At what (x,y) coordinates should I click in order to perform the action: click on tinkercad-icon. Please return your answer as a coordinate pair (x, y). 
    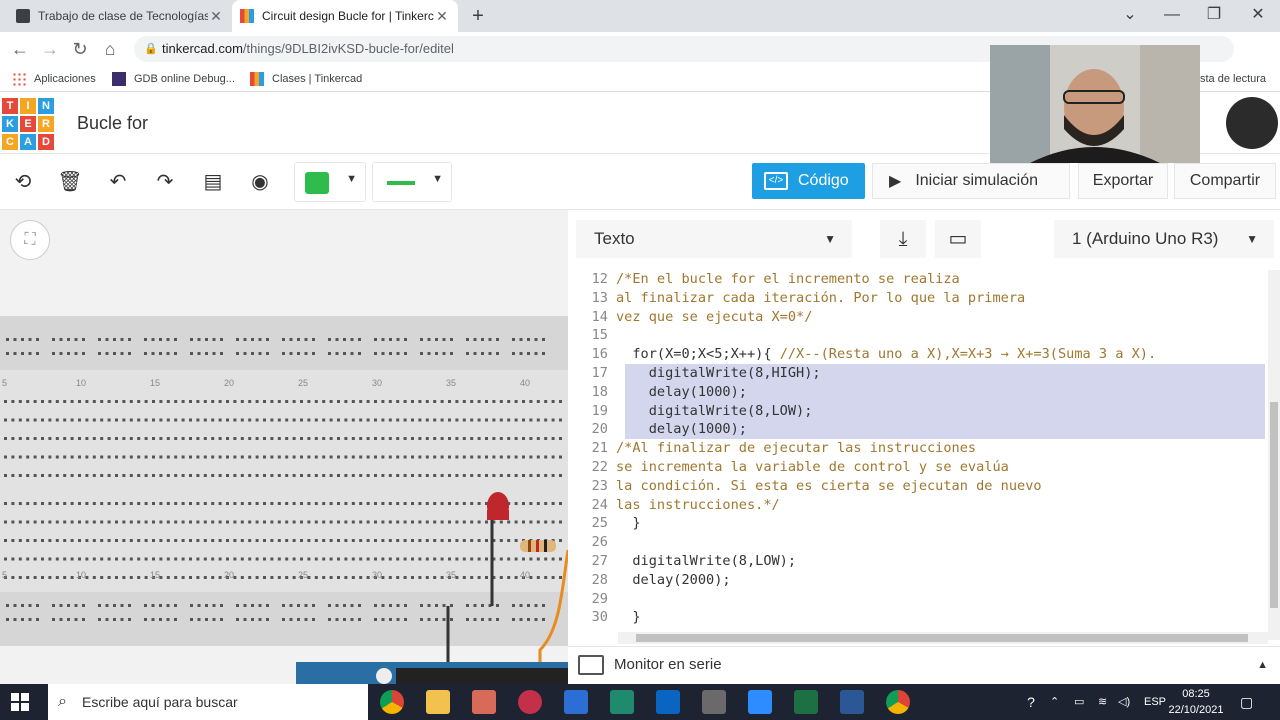
    Looking at the image, I should click on (247, 16).